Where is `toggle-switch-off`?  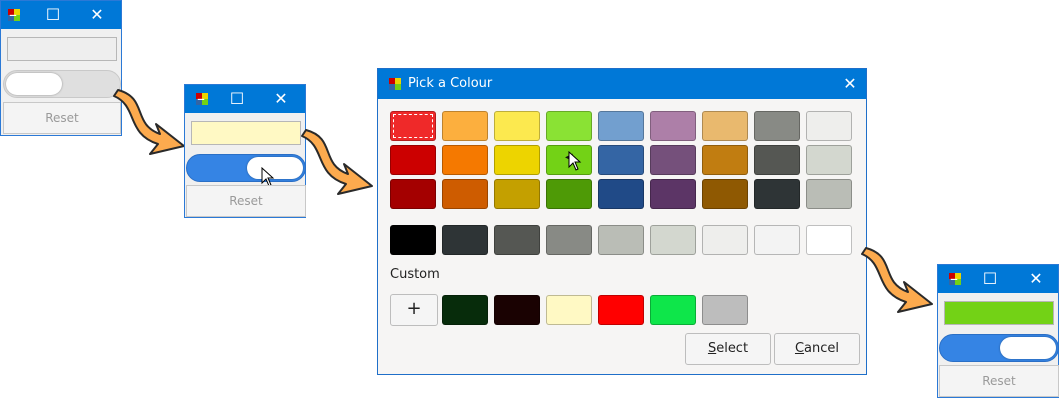
toggle-switch-off is located at coordinates (62, 84).